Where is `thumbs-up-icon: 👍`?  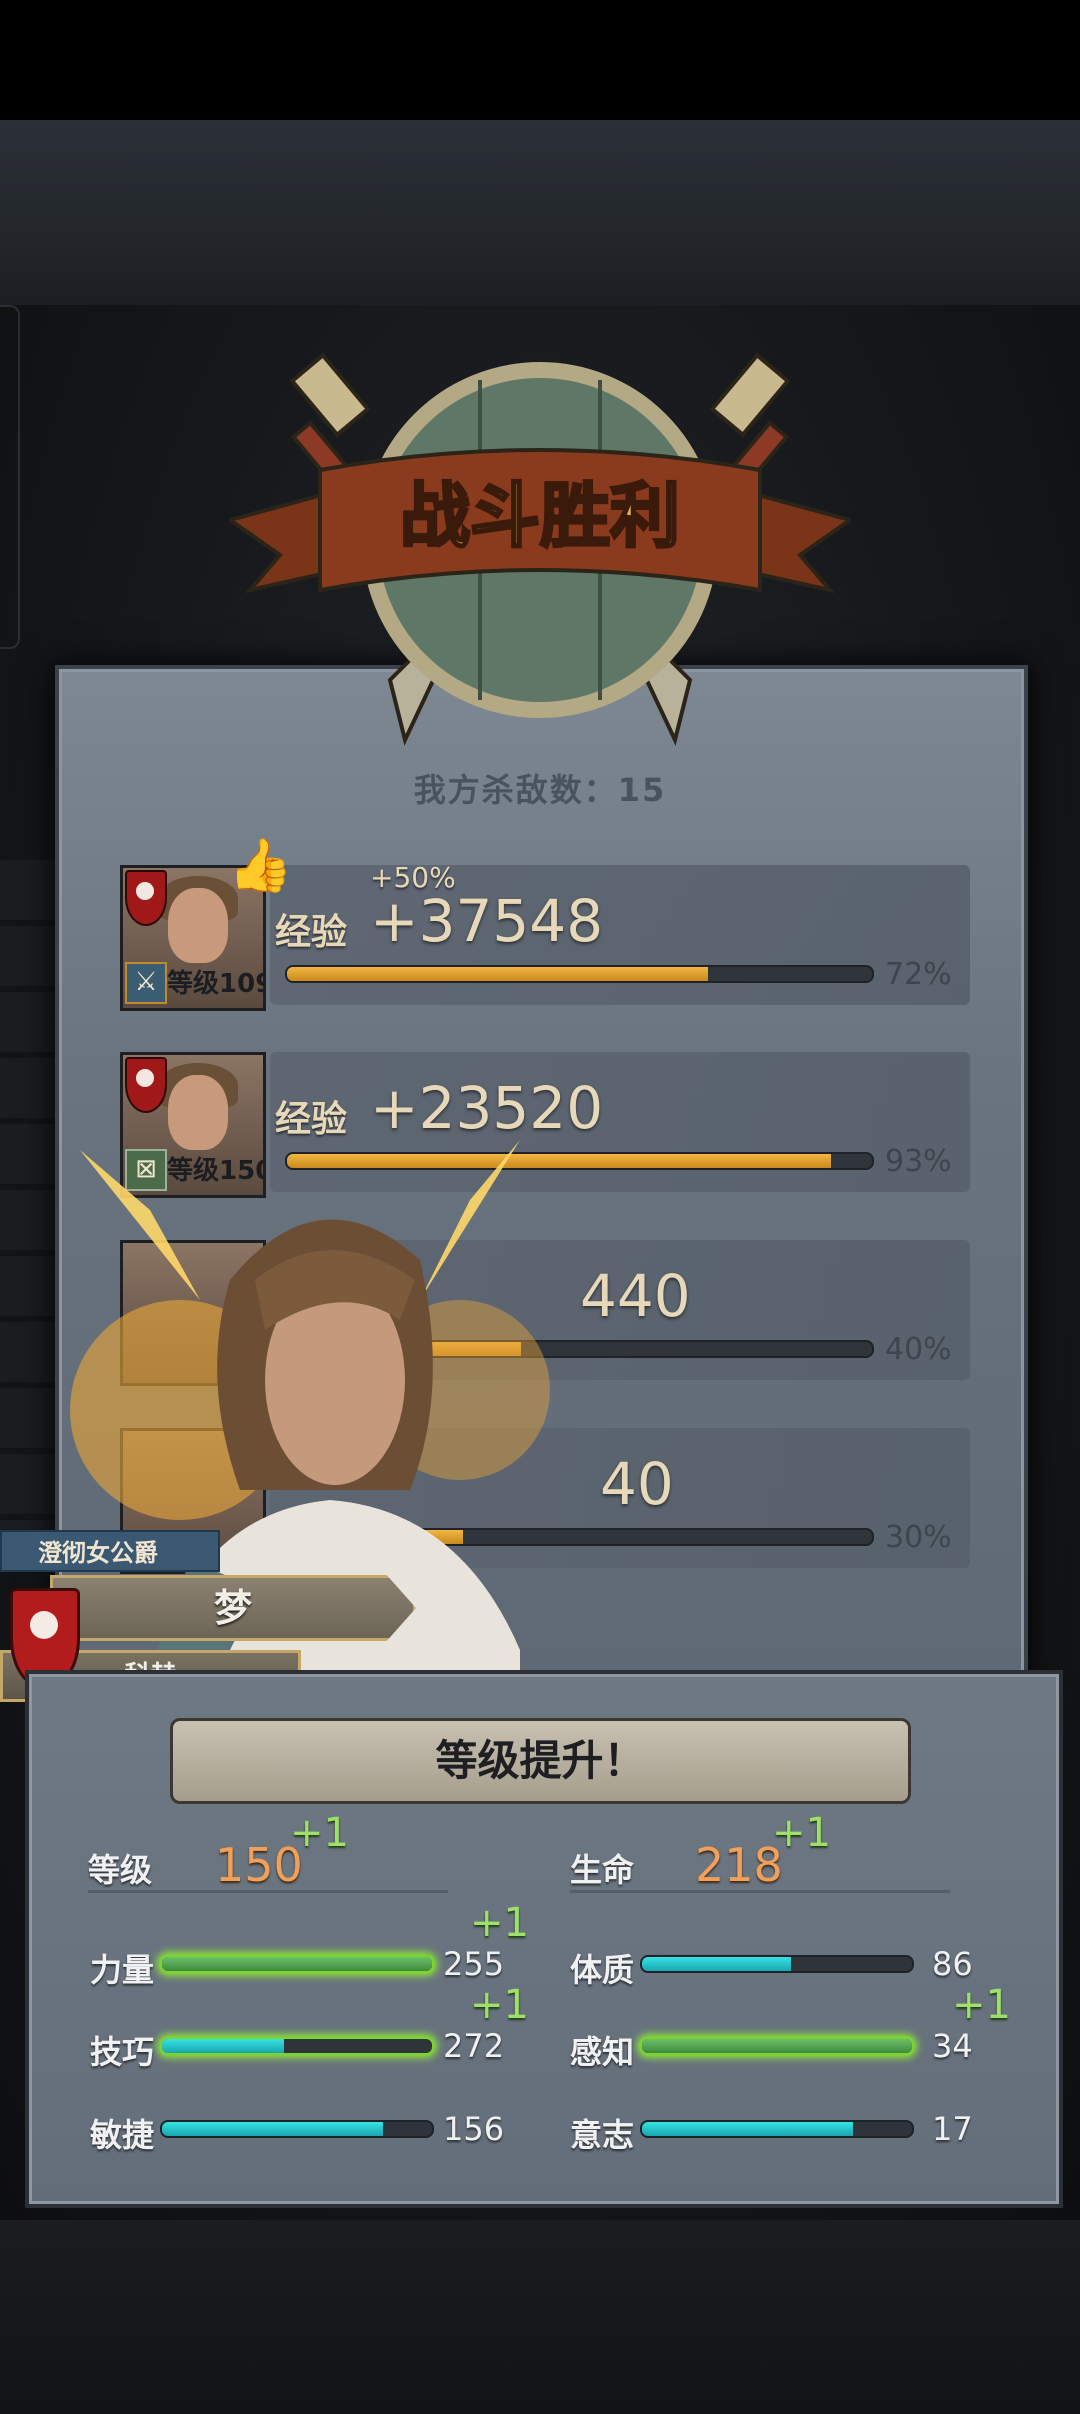
thumbs-up-icon: 👍 is located at coordinates (260, 866).